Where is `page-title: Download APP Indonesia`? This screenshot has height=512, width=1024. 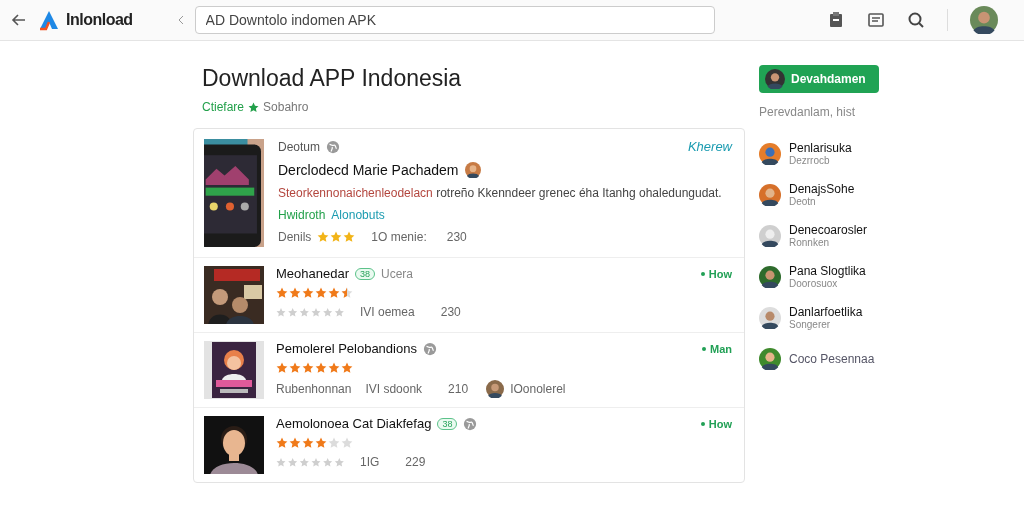 page-title: Download APP Indonesia is located at coordinates (332, 78).